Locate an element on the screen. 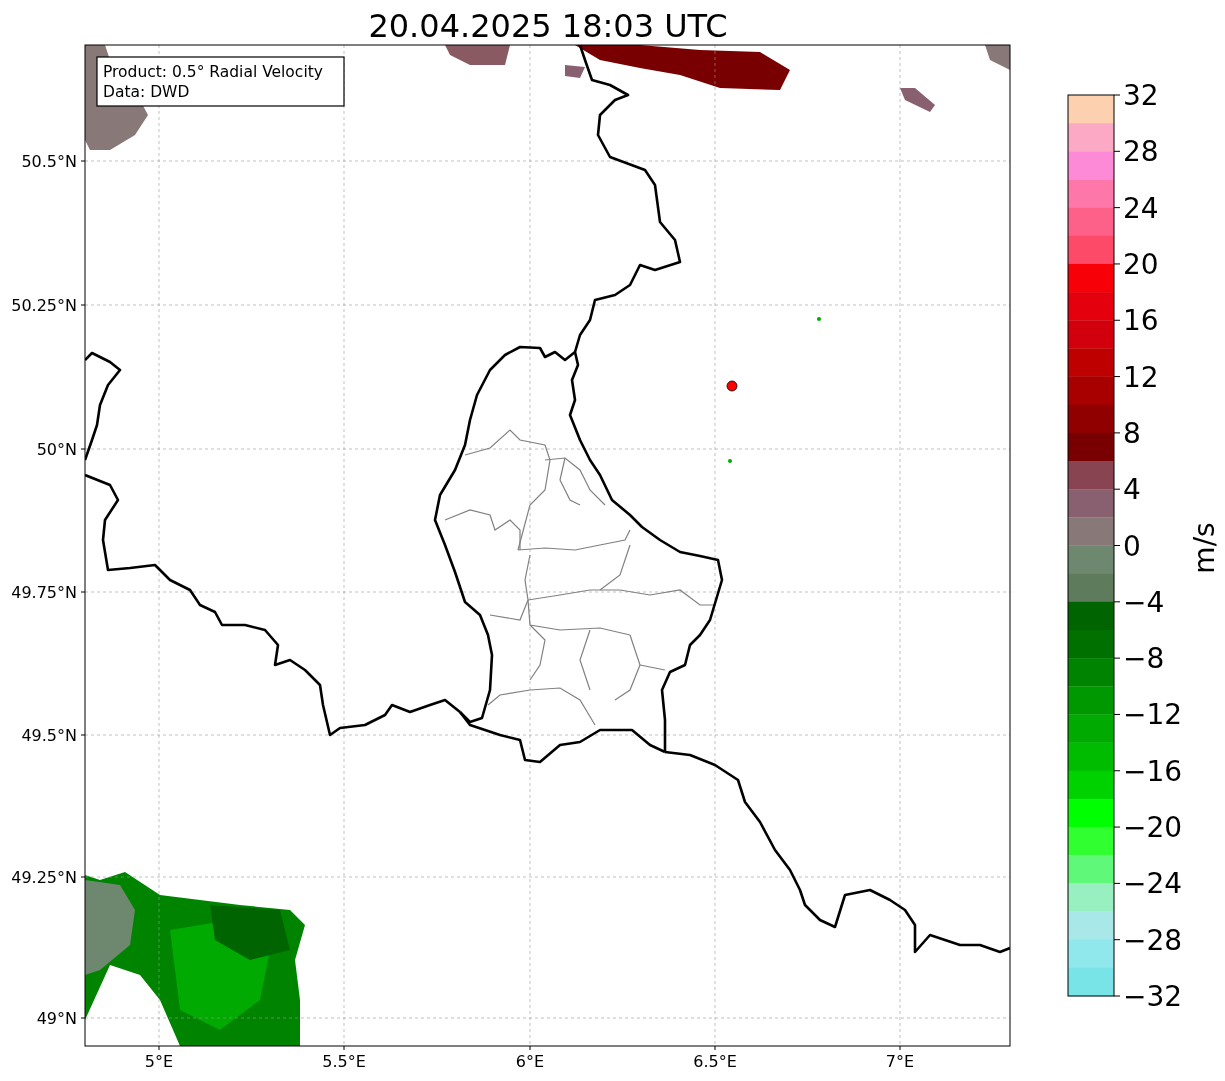  colorbar-tick-label: −12 is located at coordinates (1153, 715).